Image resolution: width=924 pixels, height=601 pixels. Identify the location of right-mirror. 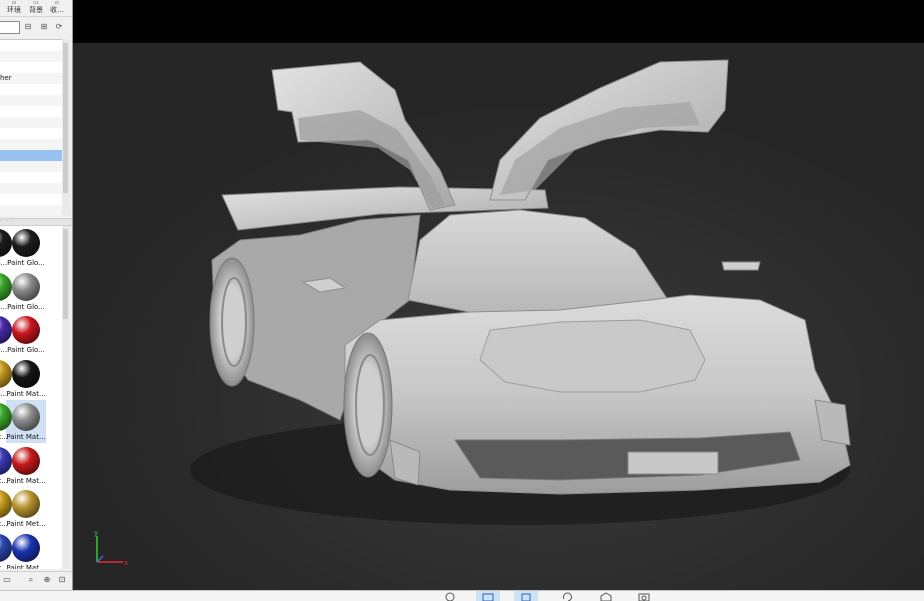
(741, 266).